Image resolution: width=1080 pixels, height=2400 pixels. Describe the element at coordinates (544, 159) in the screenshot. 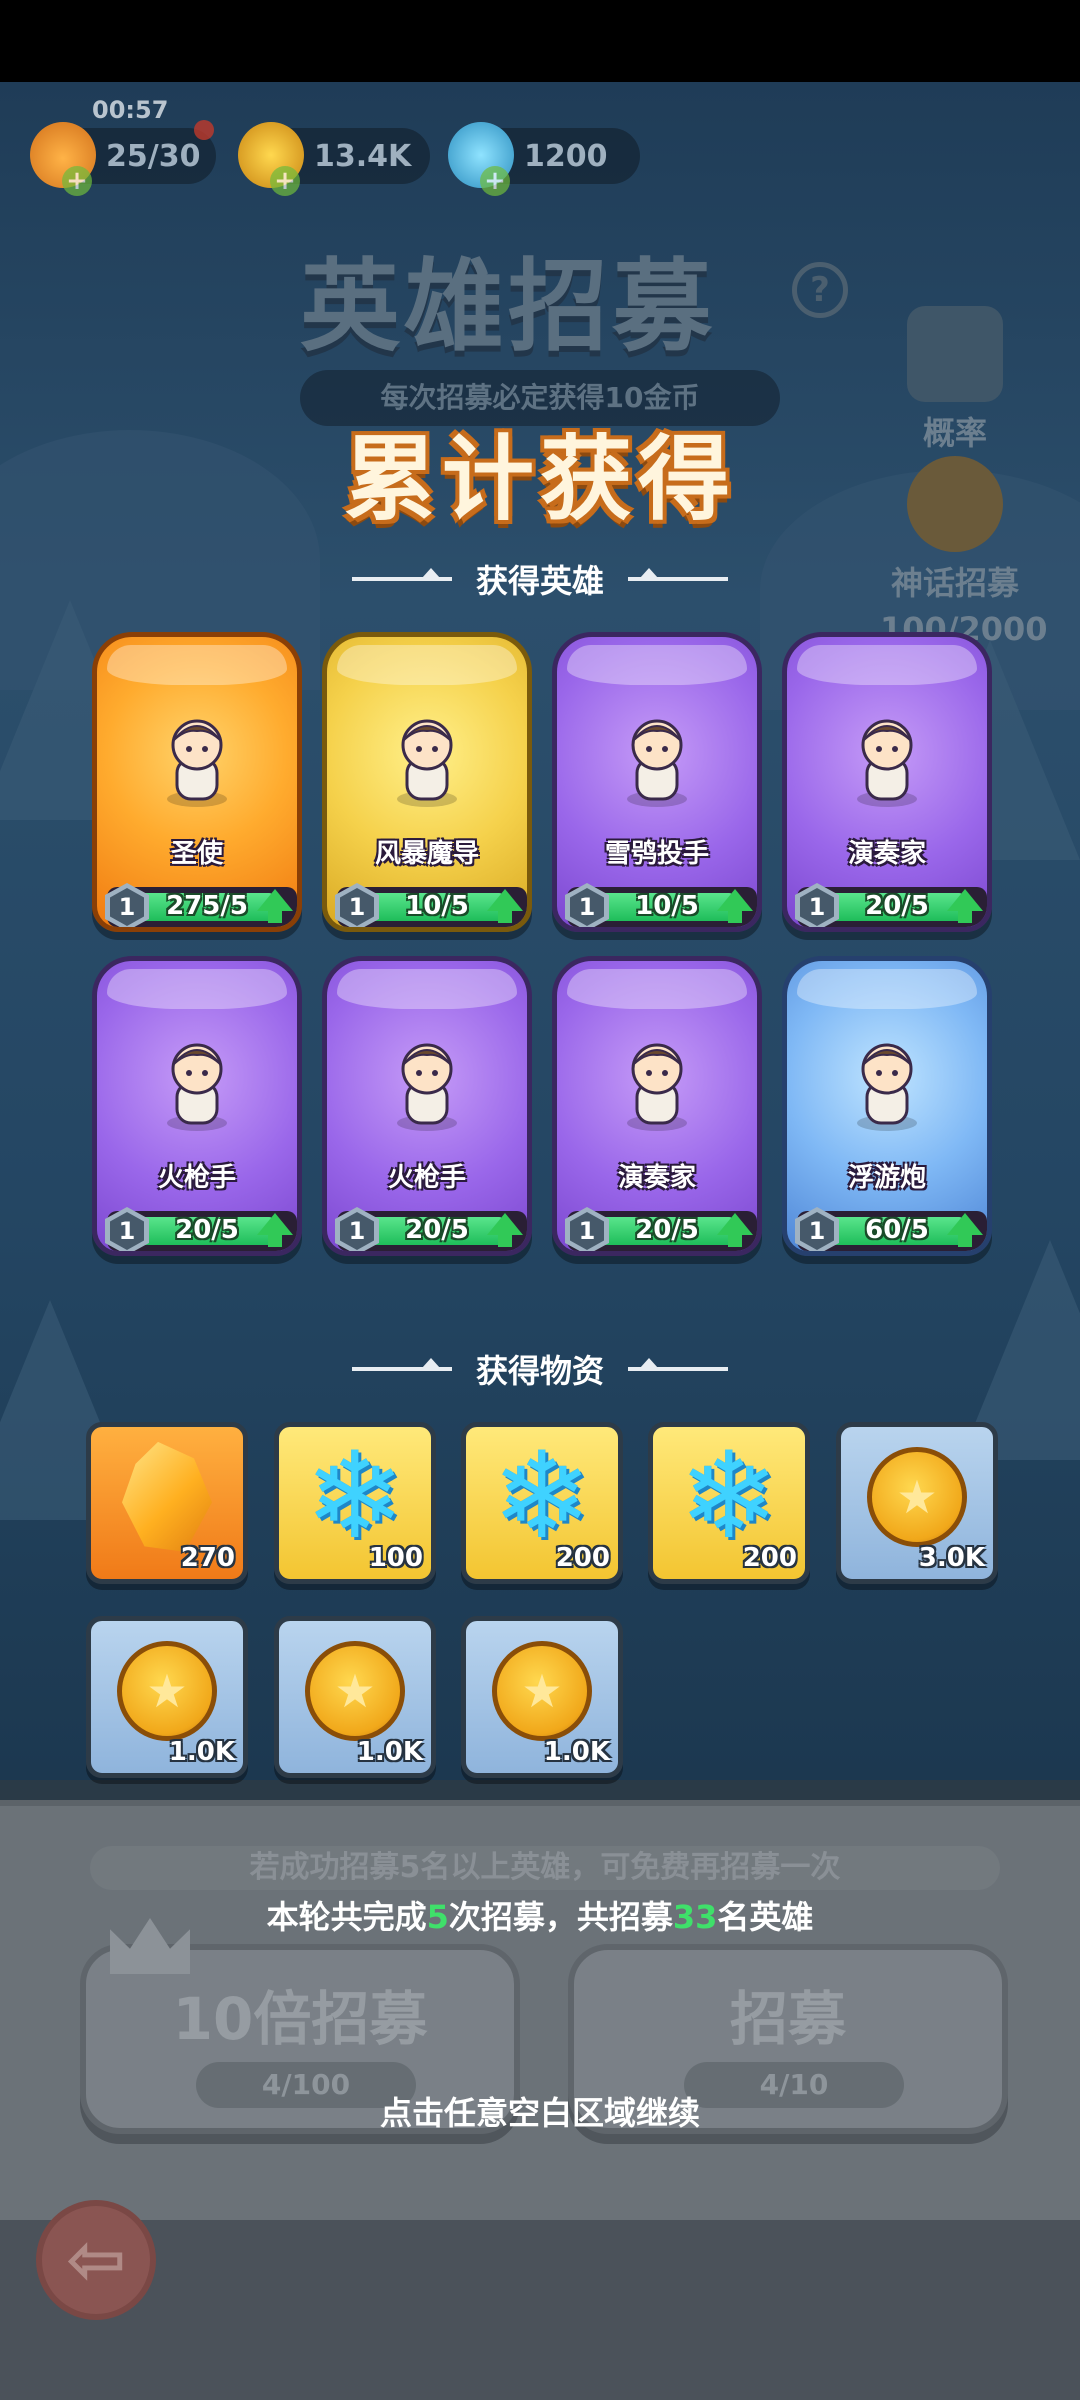

I see `gem-counter: + 1200` at that location.